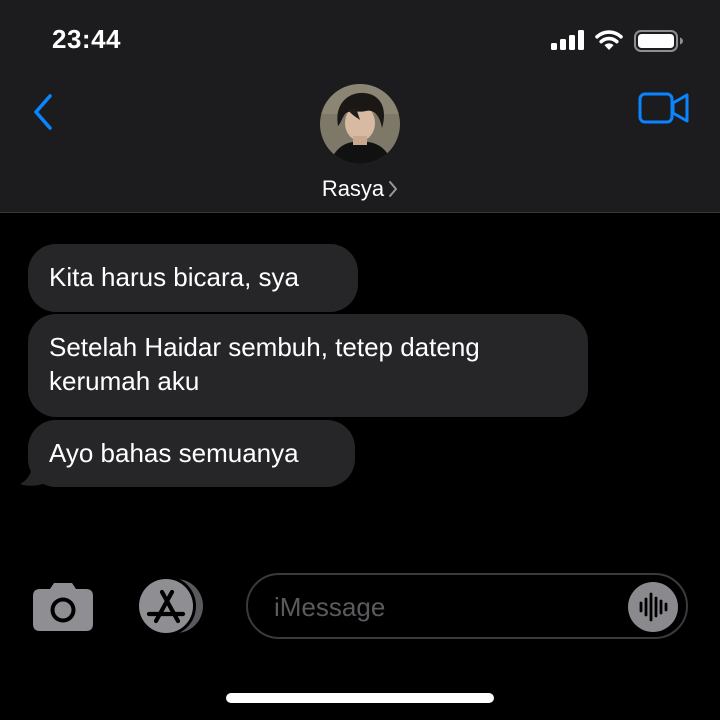  What do you see at coordinates (360, 124) in the screenshot?
I see `contact-avatar` at bounding box center [360, 124].